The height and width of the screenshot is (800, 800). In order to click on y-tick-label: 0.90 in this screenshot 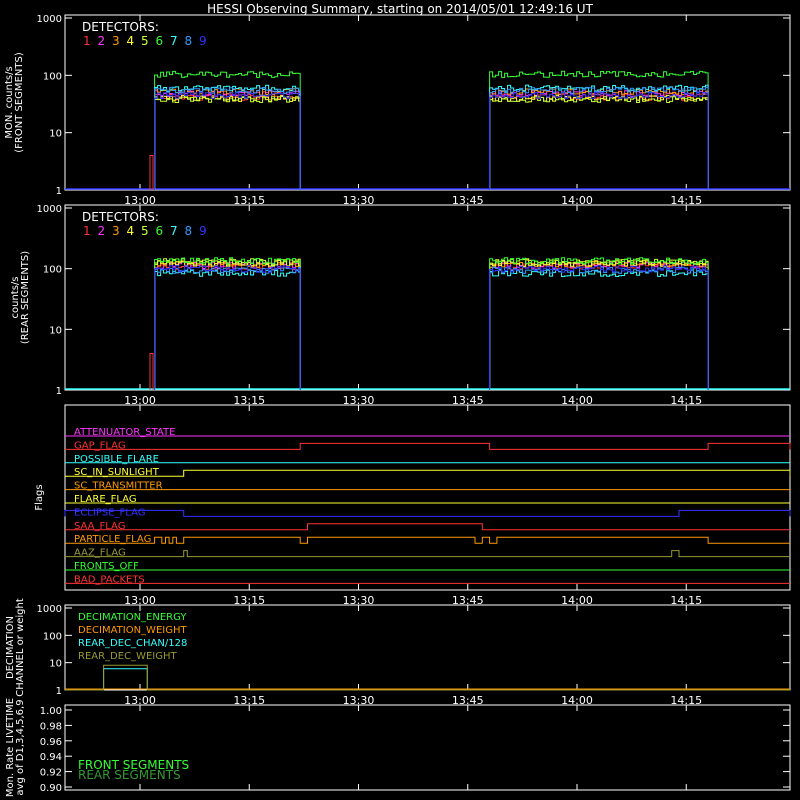, I will do `click(51, 788)`.